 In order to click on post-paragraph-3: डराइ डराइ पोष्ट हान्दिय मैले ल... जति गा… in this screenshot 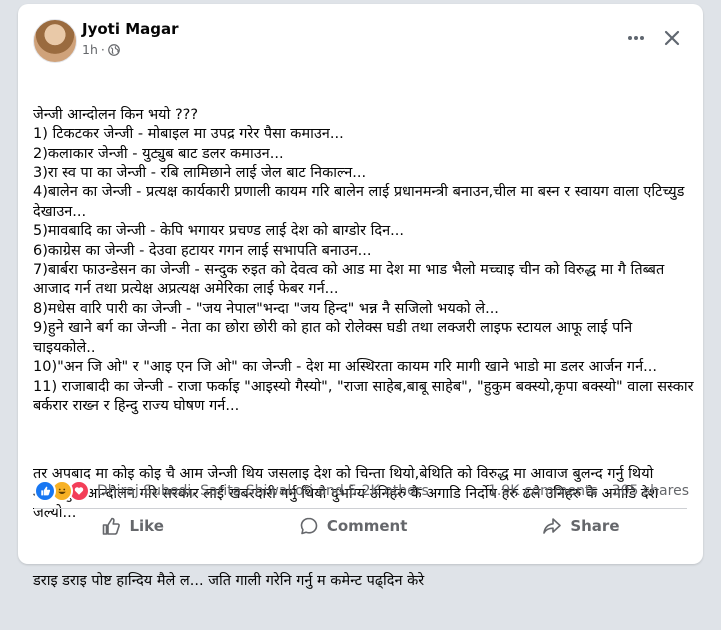, I will do `click(229, 581)`.